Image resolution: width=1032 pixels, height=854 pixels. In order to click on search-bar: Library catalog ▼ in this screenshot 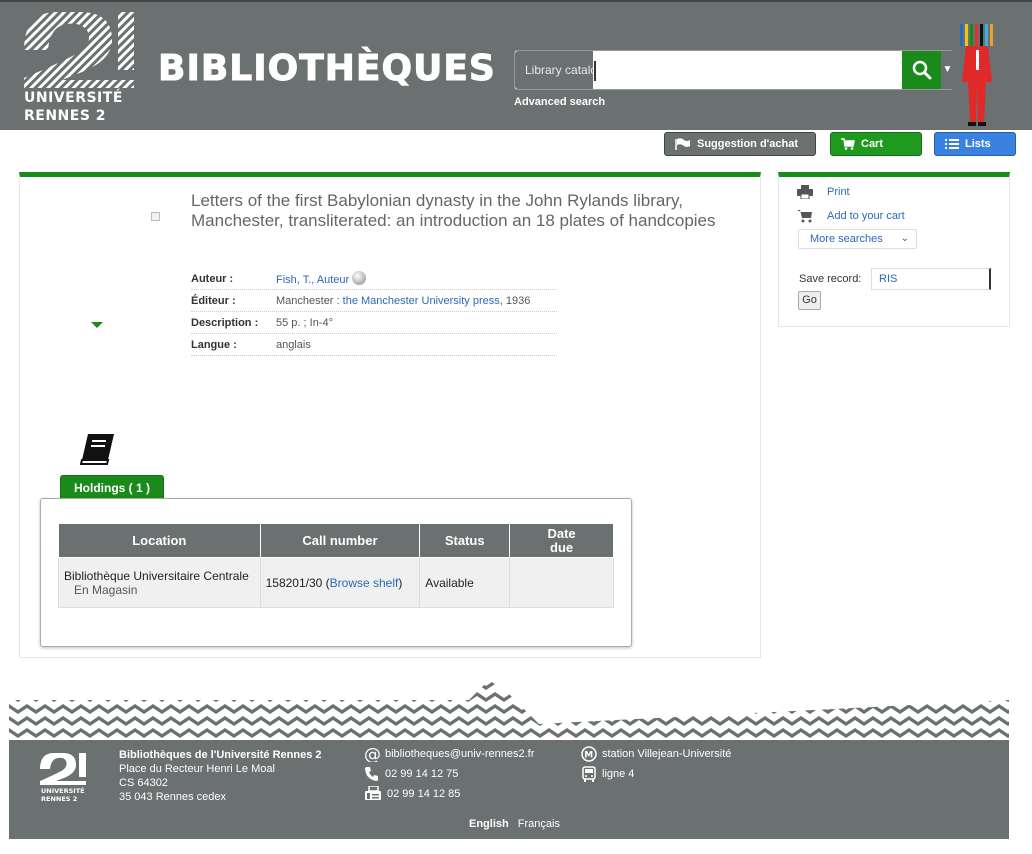, I will do `click(734, 70)`.